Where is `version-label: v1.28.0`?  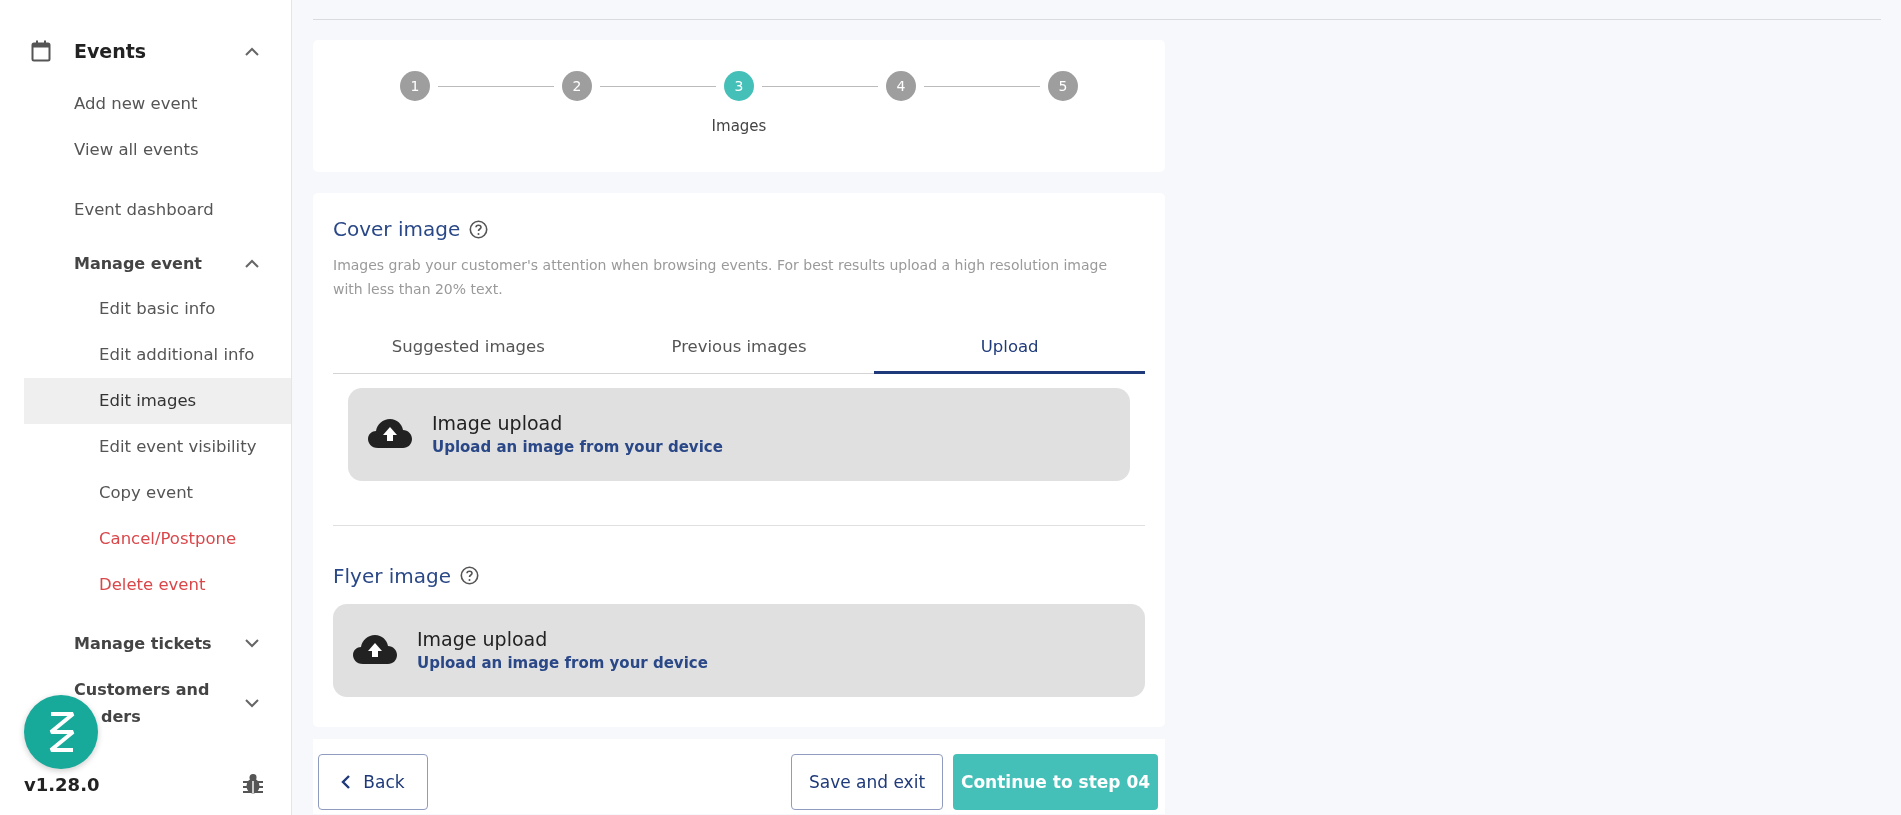 version-label: v1.28.0 is located at coordinates (62, 784).